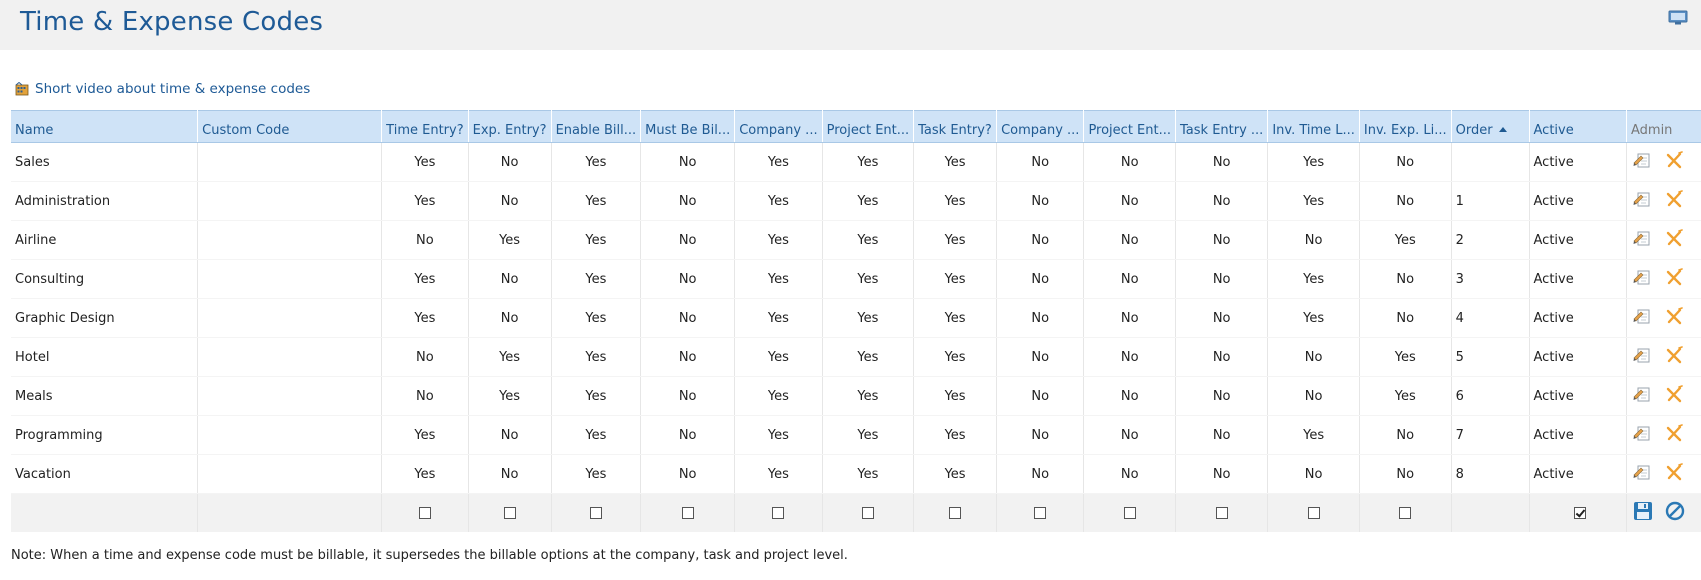  What do you see at coordinates (105, 474) in the screenshot?
I see `cell-name: Vacation` at bounding box center [105, 474].